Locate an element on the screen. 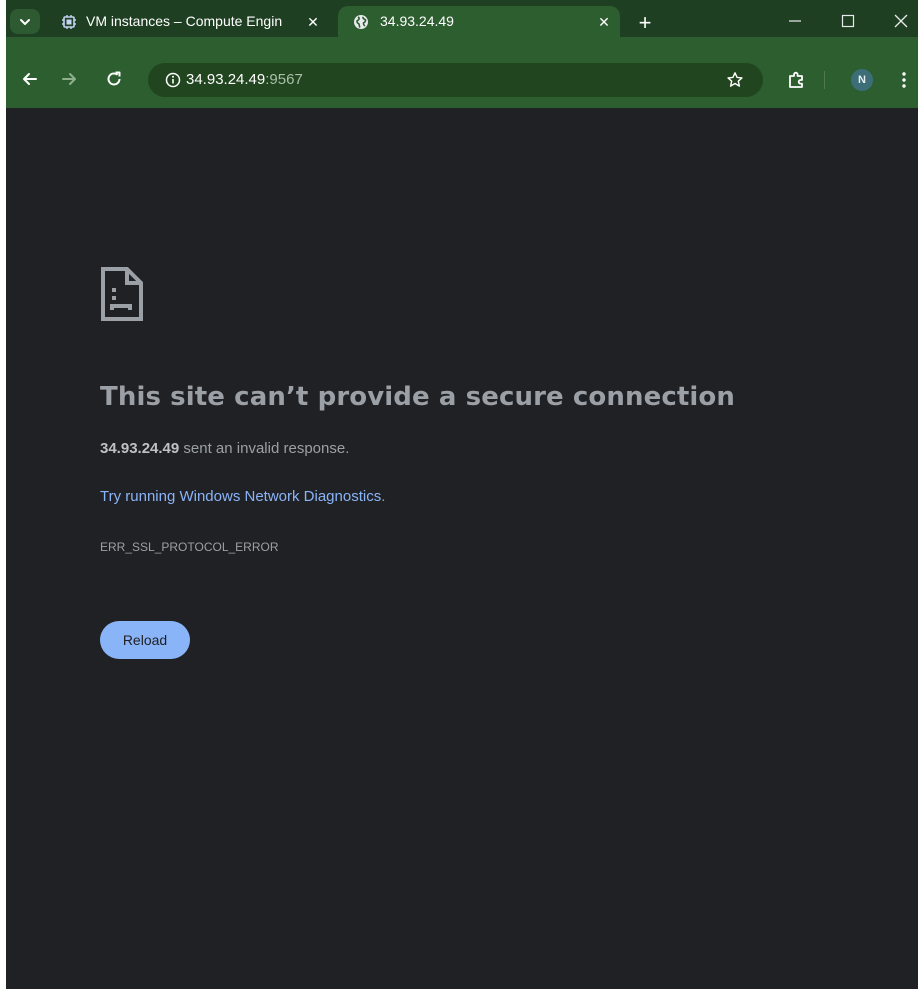 The image size is (918, 989). tab-title: VM instances – Compute Engin is located at coordinates (184, 21).